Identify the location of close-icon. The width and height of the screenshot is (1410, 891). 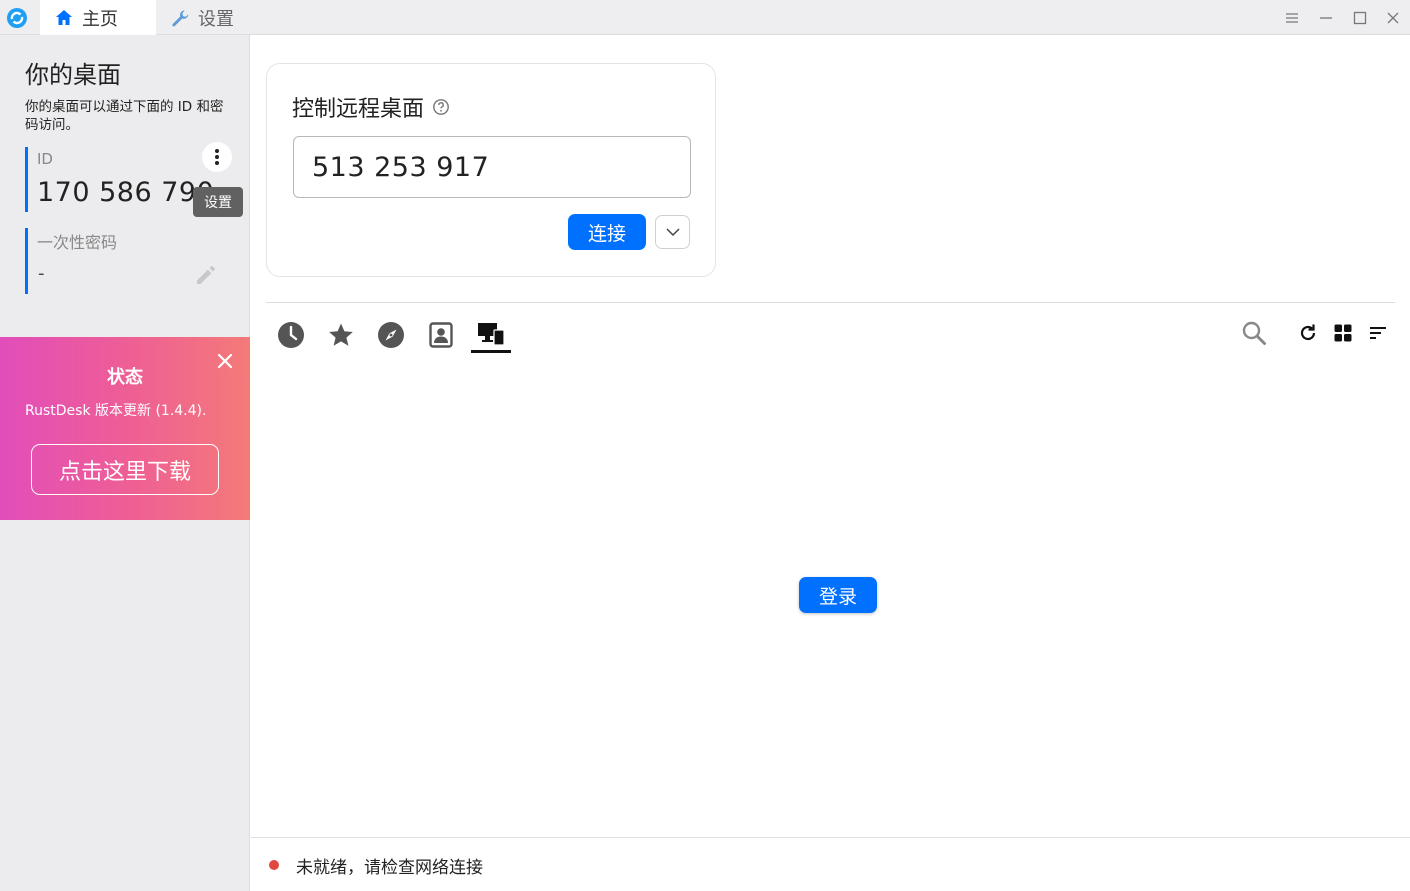
(1393, 17).